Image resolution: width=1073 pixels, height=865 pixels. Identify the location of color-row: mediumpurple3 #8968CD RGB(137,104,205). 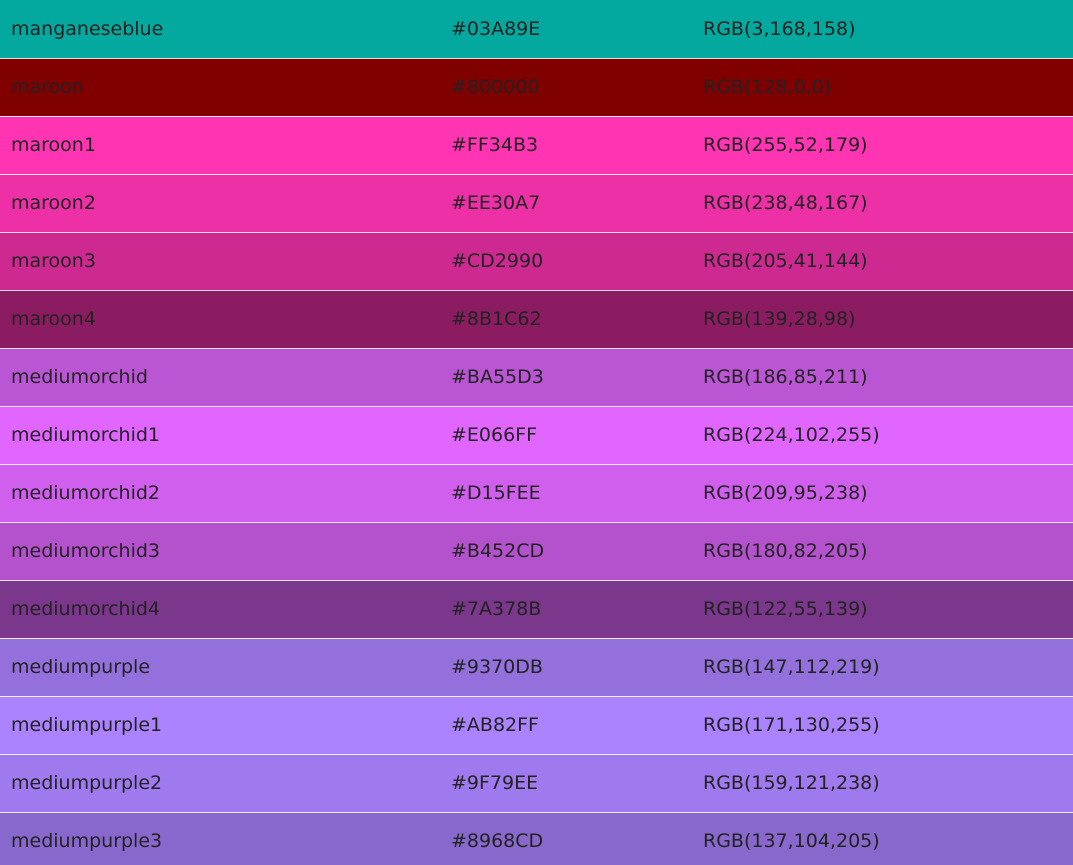
(536, 838).